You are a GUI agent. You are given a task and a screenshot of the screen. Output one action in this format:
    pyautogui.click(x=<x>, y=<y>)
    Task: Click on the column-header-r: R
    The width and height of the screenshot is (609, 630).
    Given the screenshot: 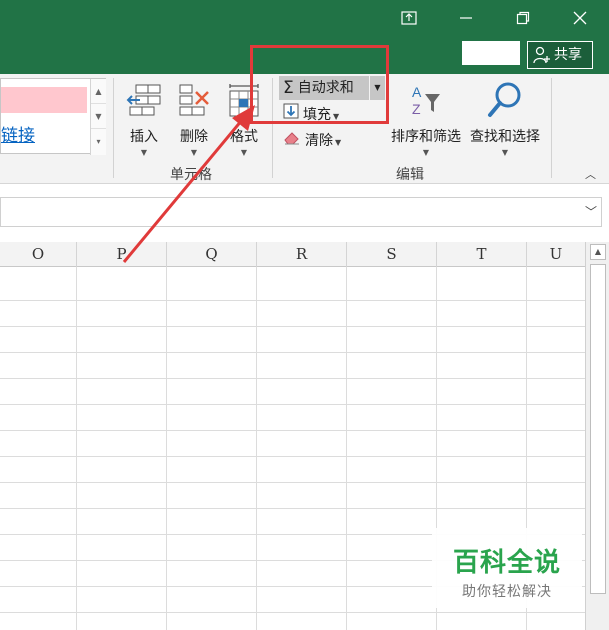 What is the action you would take?
    pyautogui.click(x=302, y=254)
    